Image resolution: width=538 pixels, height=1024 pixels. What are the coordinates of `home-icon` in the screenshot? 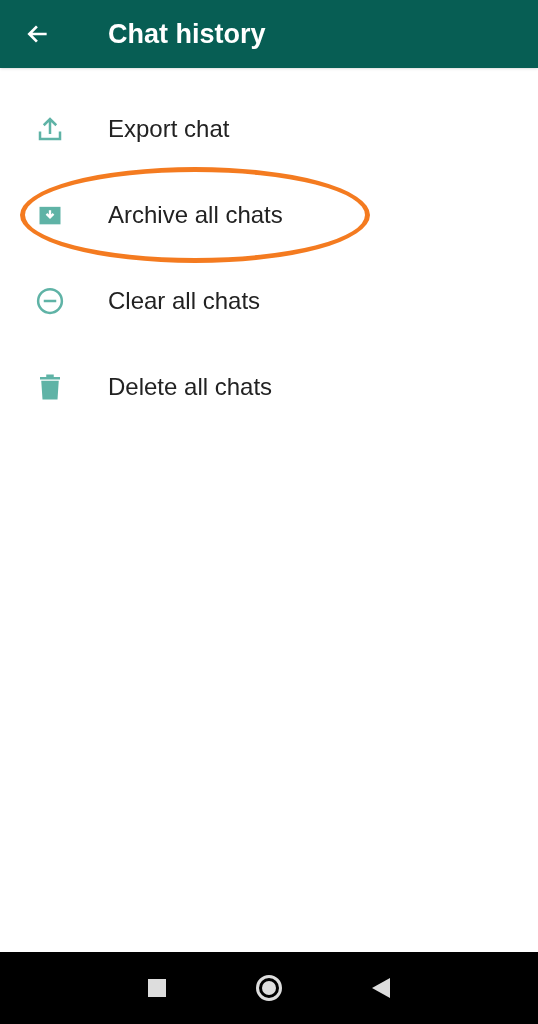 It's located at (269, 988).